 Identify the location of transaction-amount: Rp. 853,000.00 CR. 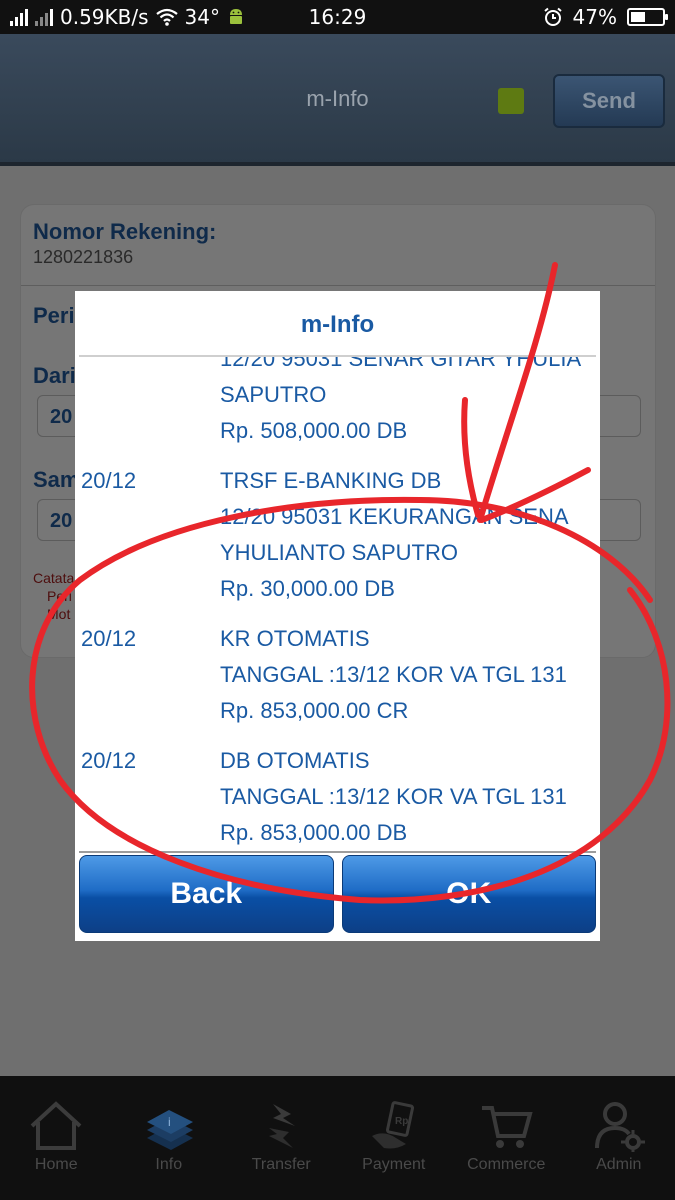
(314, 710).